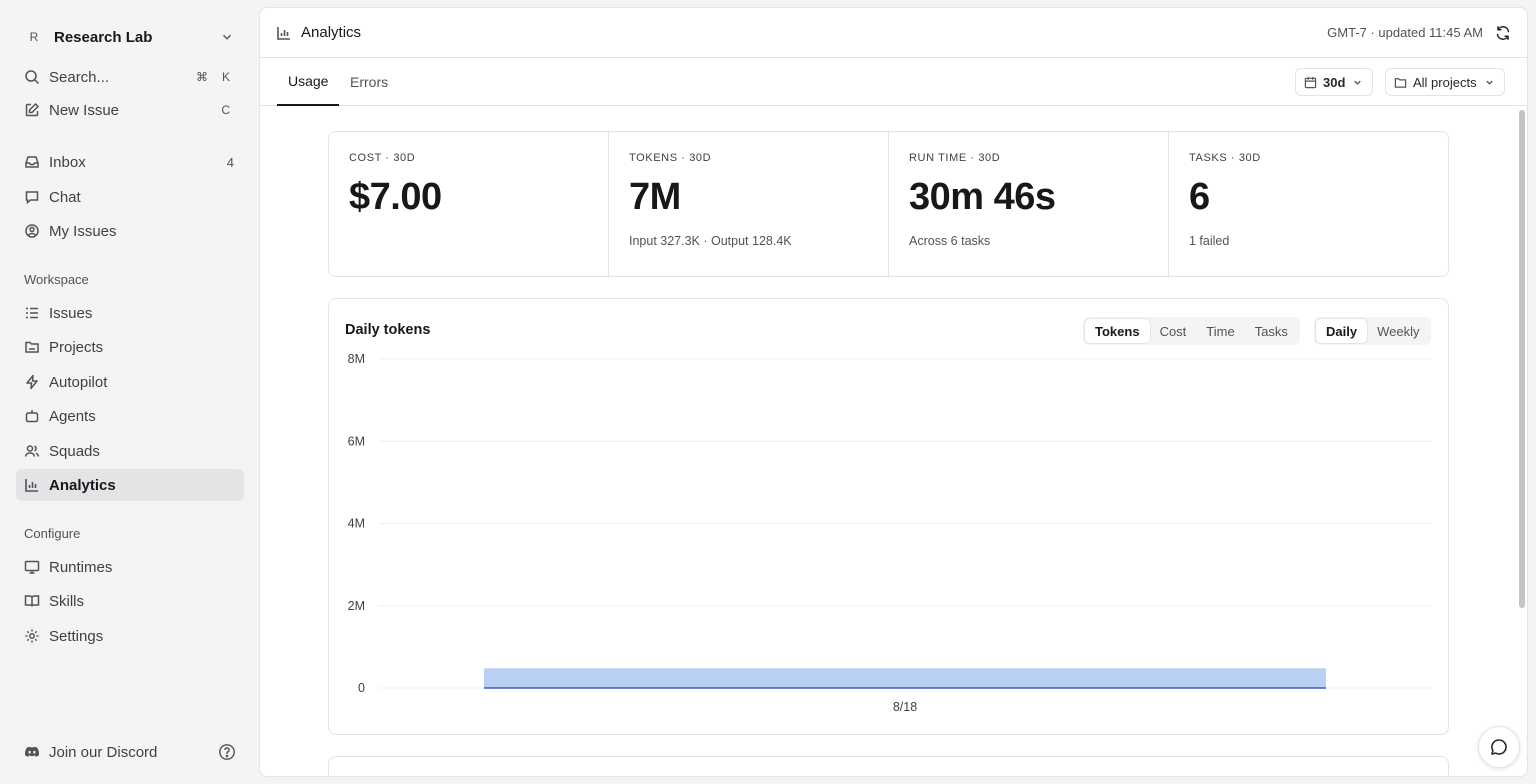 Image resolution: width=1536 pixels, height=784 pixels. Describe the element at coordinates (32, 382) in the screenshot. I see `bolt-icon` at that location.